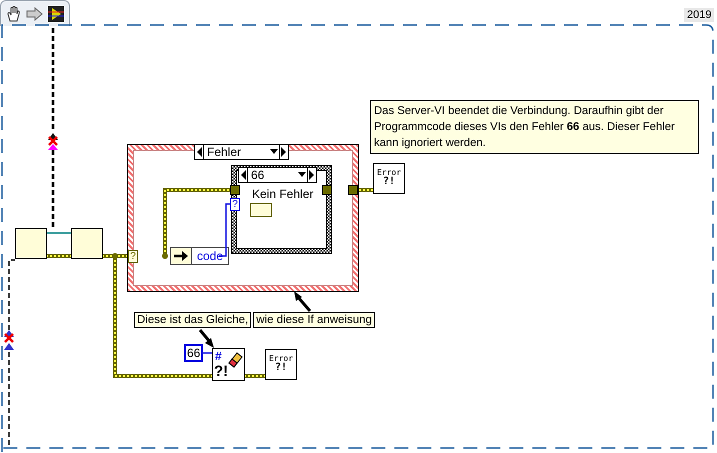 This screenshot has width=717, height=453. I want to click on case-selector-value: 66, so click(258, 175).